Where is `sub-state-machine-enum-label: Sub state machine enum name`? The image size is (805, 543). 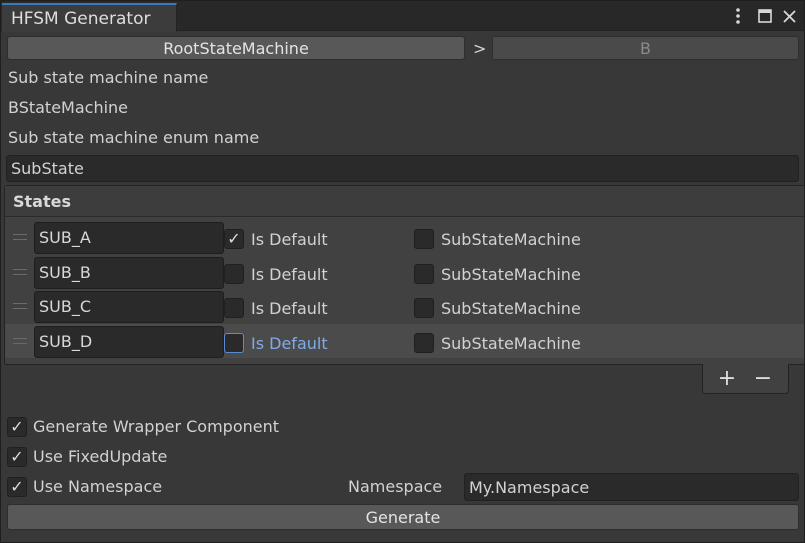
sub-state-machine-enum-label: Sub state machine enum name is located at coordinates (134, 137).